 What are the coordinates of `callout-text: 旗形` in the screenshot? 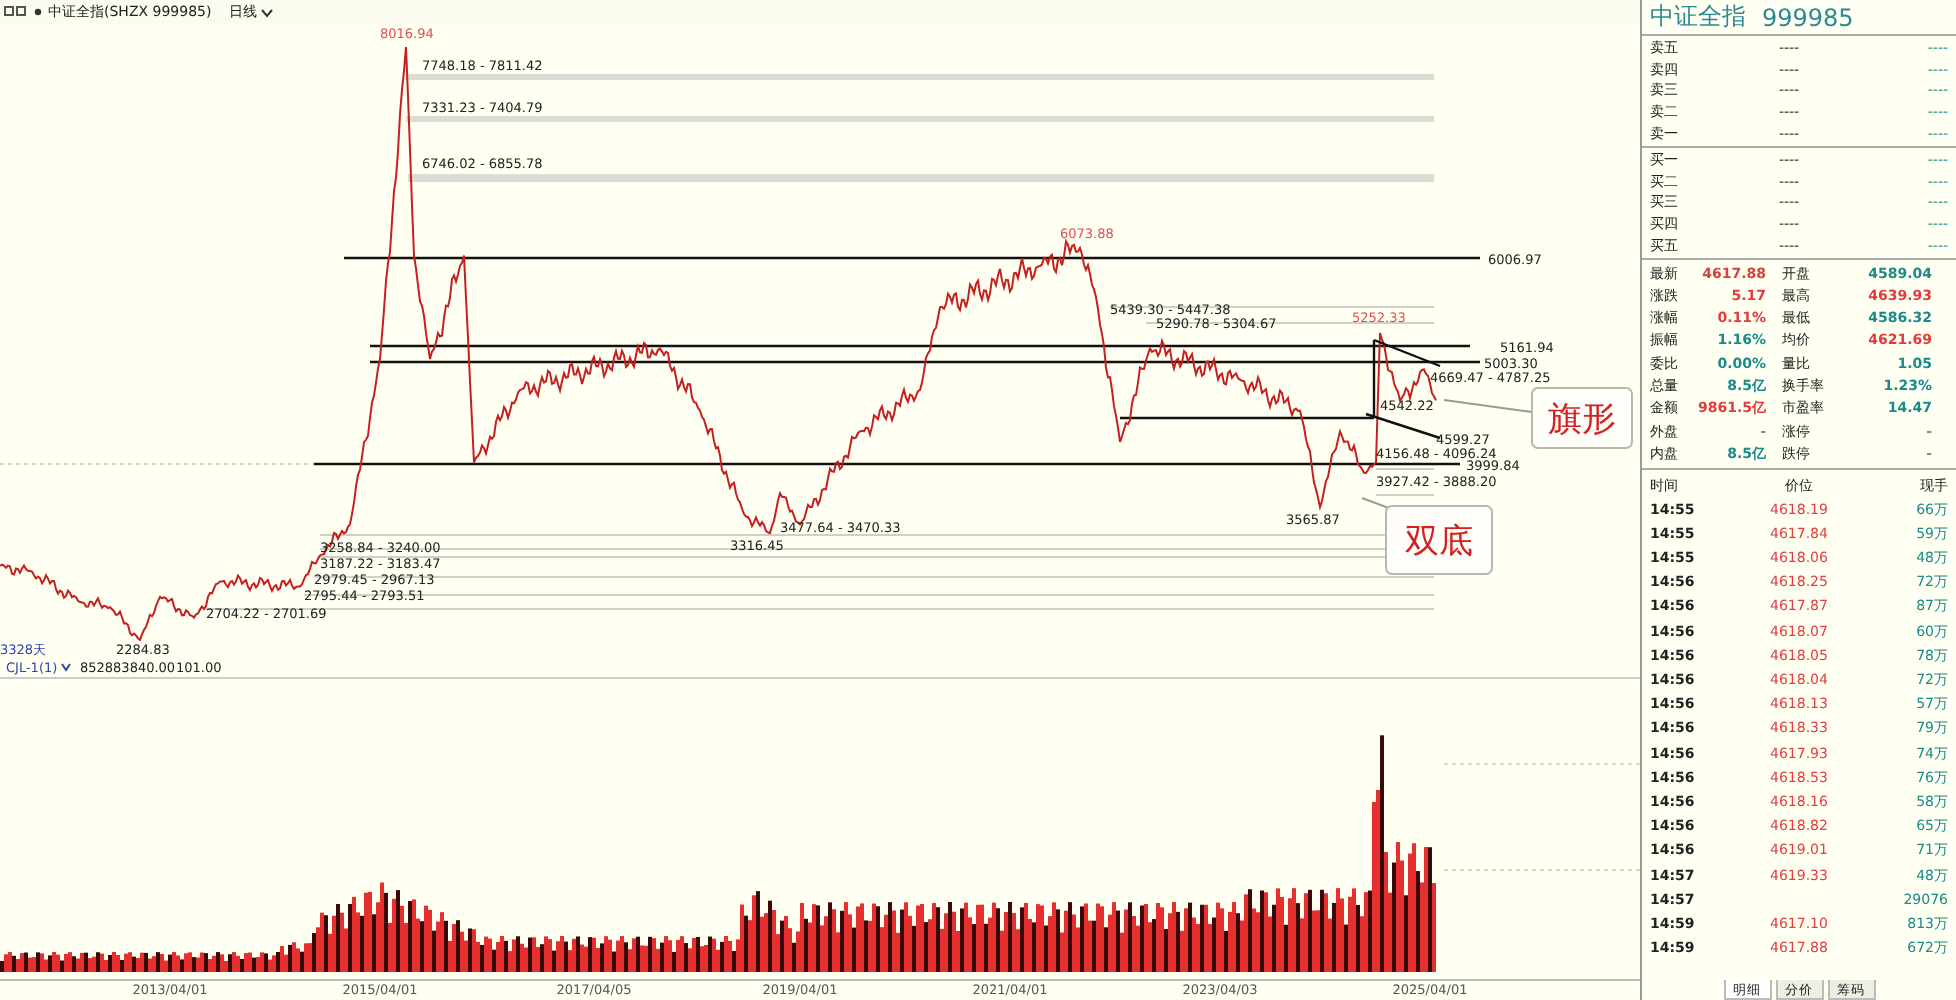 It's located at (1582, 420).